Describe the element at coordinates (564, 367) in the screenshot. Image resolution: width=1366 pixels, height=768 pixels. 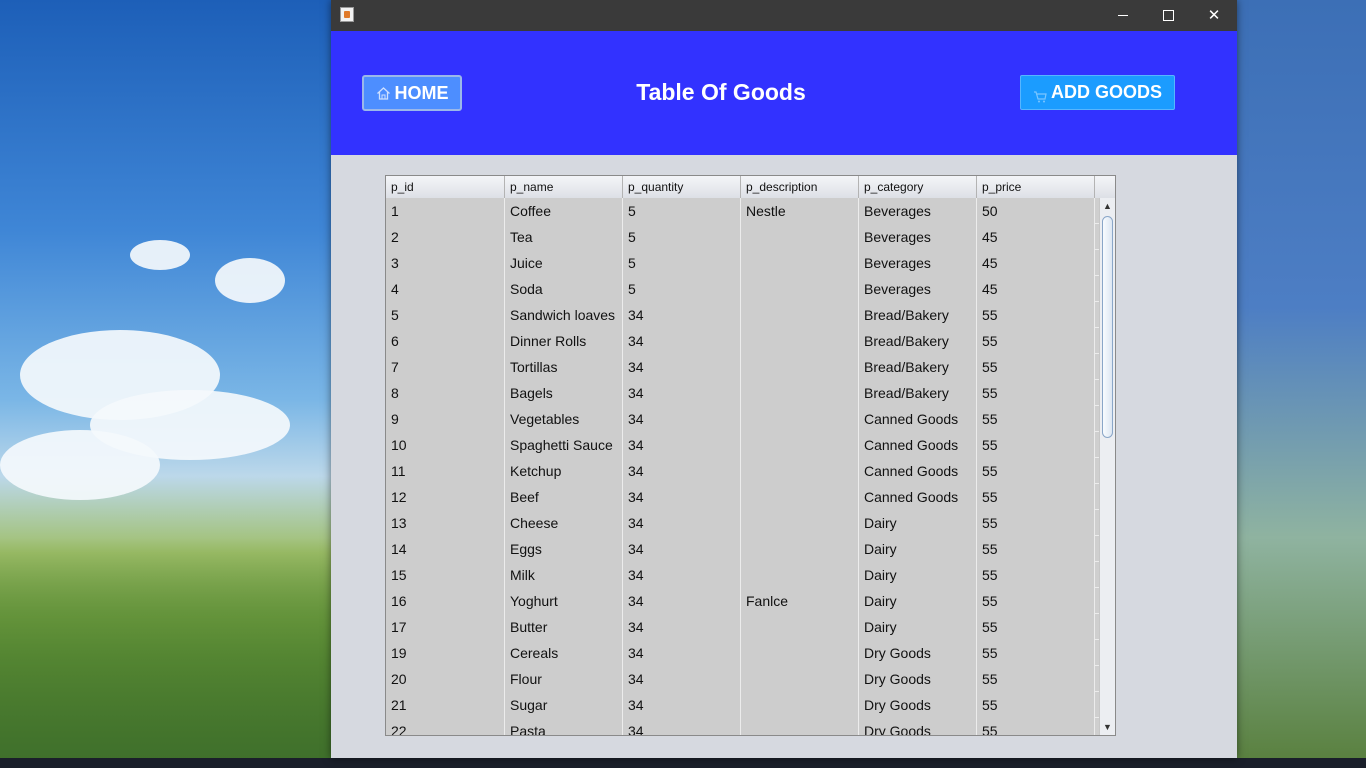
I see `table-cell-p-name: Tortillas` at that location.